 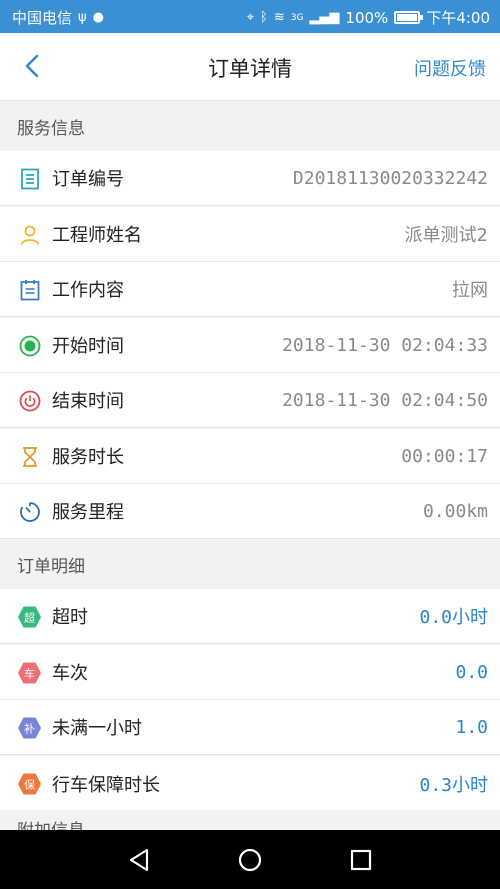 What do you see at coordinates (88, 346) in the screenshot?
I see `start-time-label: 开始时间` at bounding box center [88, 346].